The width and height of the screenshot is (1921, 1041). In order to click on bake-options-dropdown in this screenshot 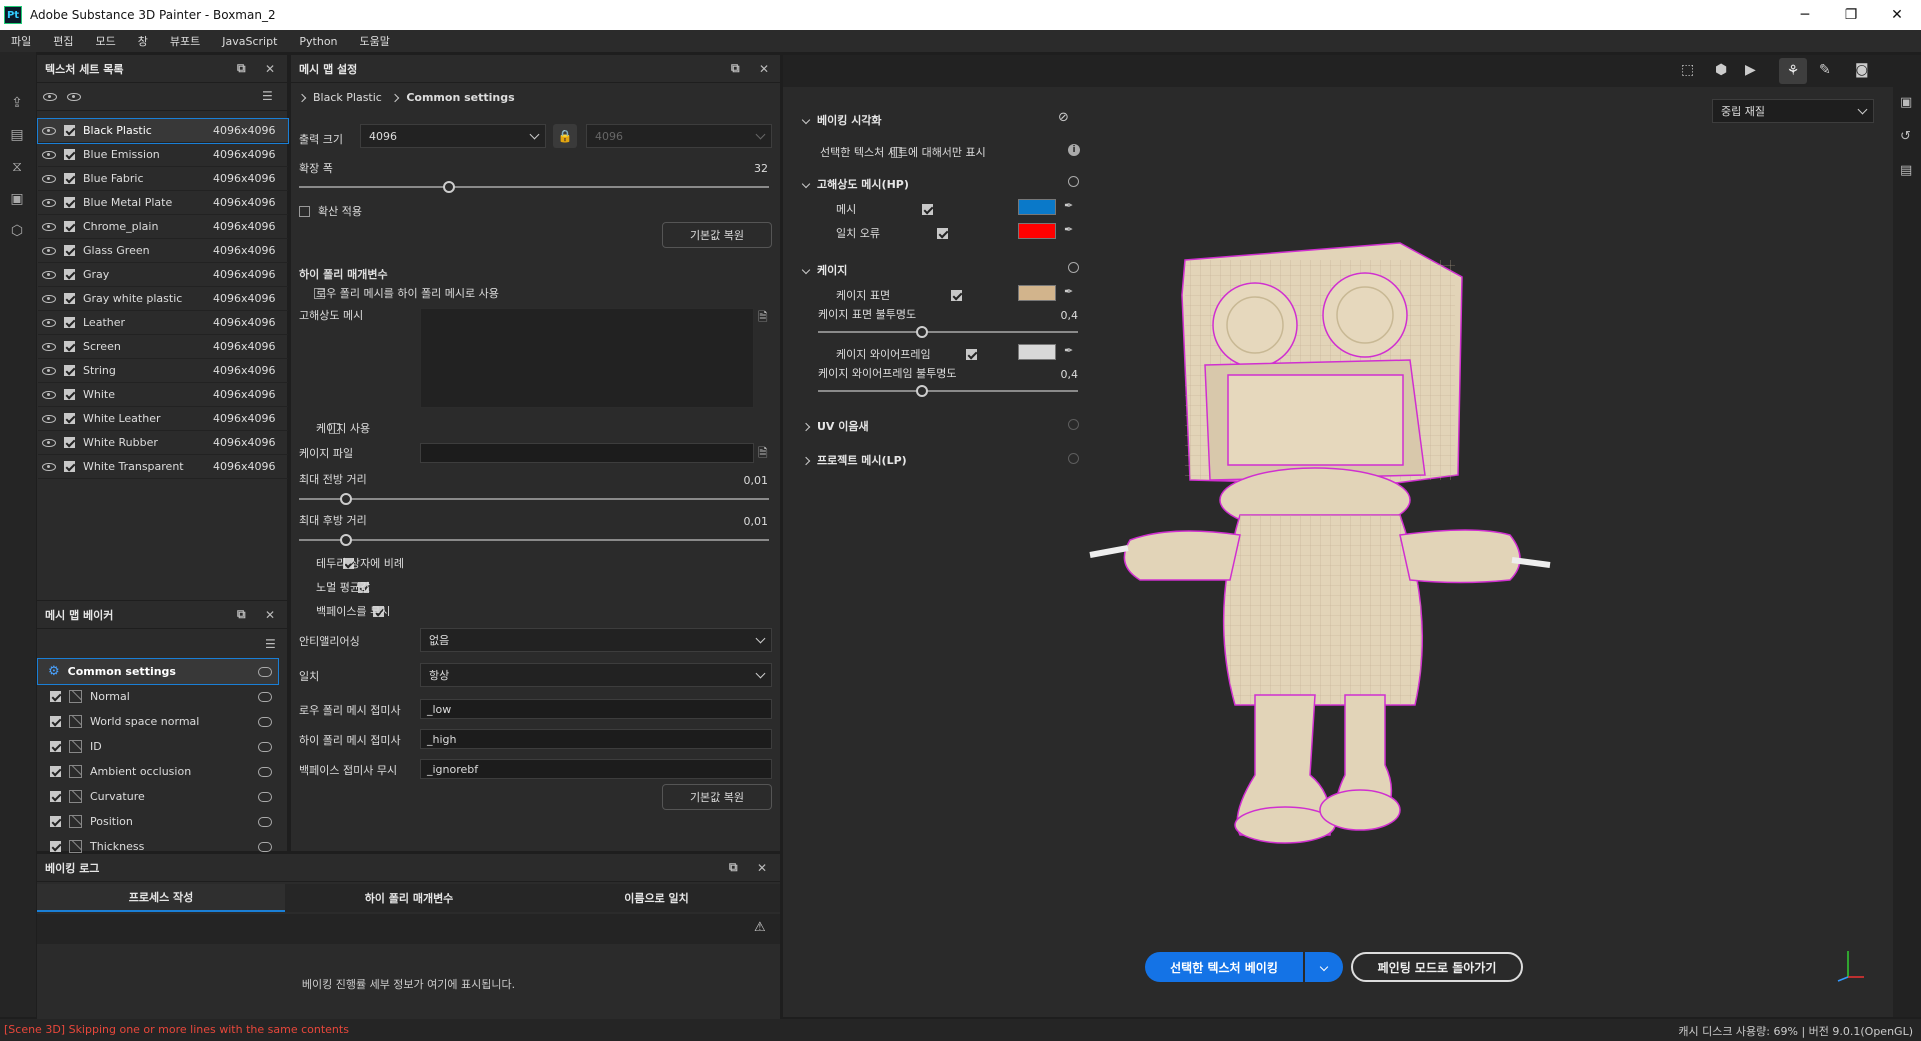, I will do `click(1324, 967)`.